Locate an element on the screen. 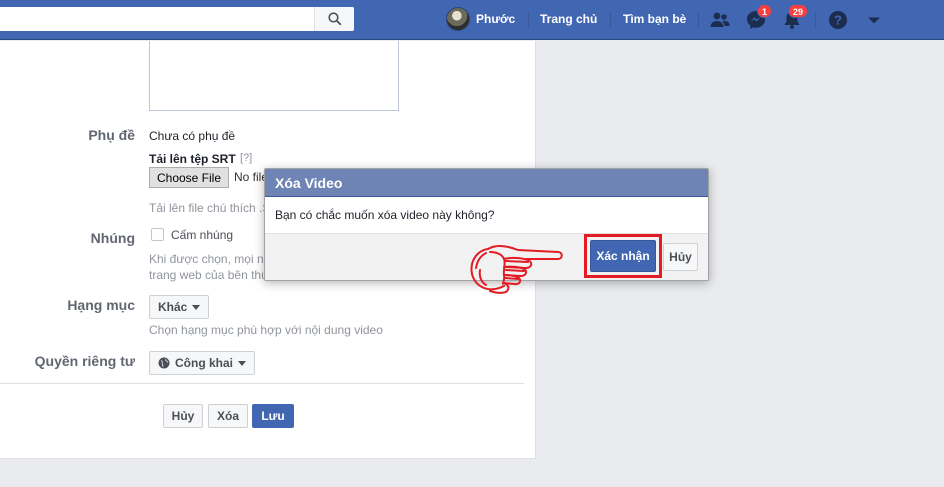 This screenshot has width=944, height=487. privacy-dropdown: Công khai is located at coordinates (202, 363).